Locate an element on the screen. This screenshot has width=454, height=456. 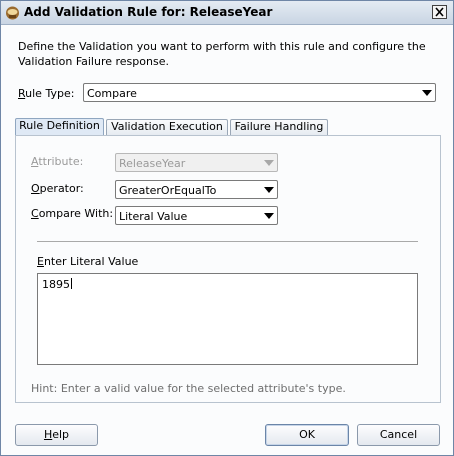
rule-type-value: Compare is located at coordinates (112, 93).